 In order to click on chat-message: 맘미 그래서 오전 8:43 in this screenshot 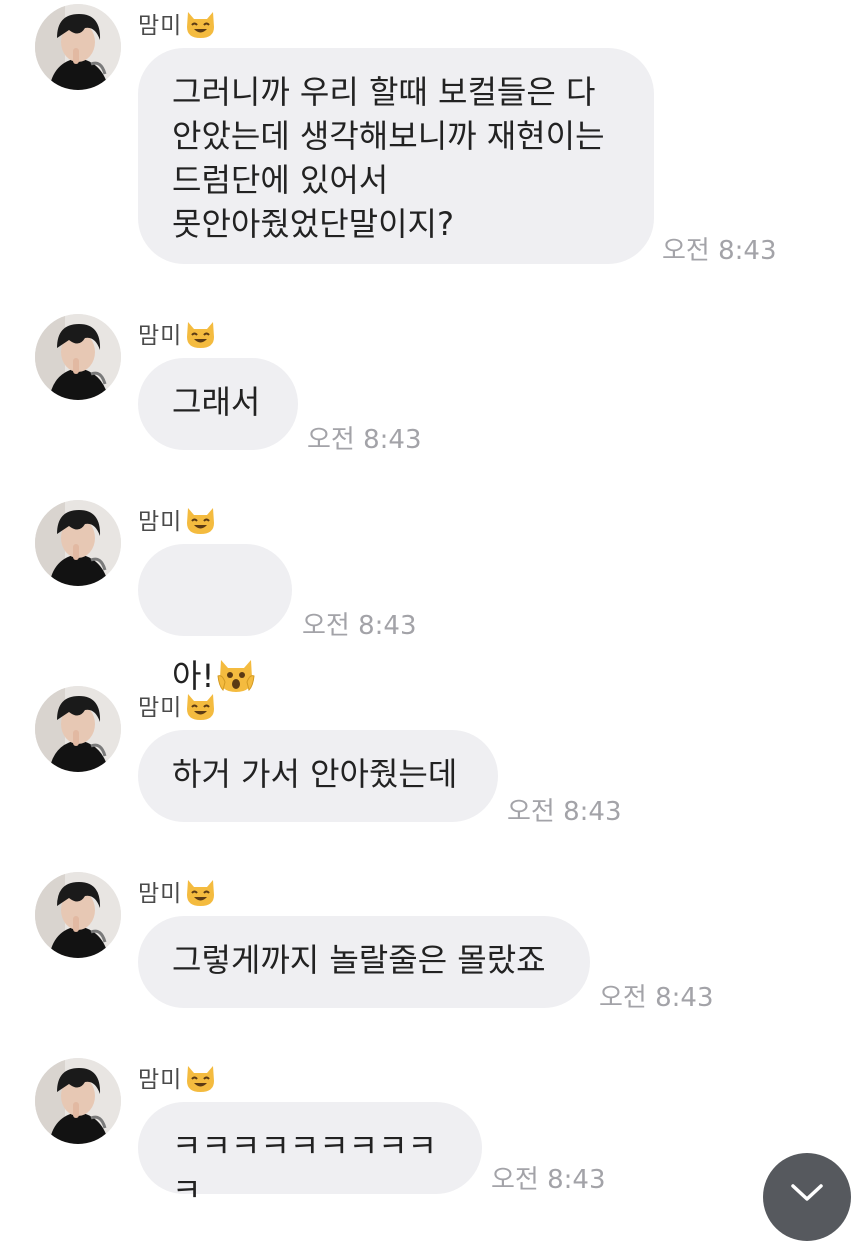, I will do `click(433, 384)`.